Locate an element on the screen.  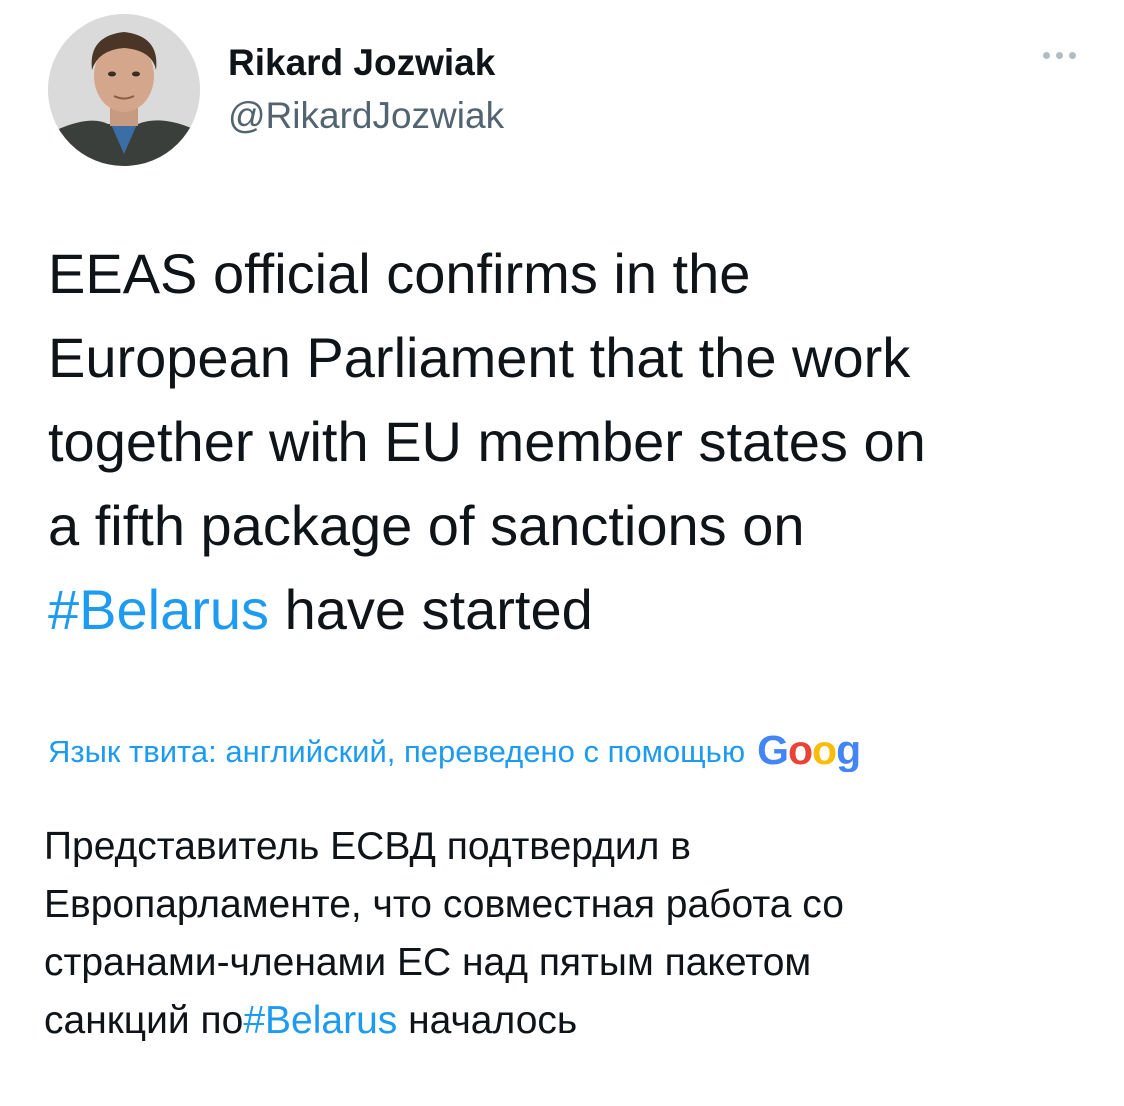
avatar-photo is located at coordinates (124, 90).